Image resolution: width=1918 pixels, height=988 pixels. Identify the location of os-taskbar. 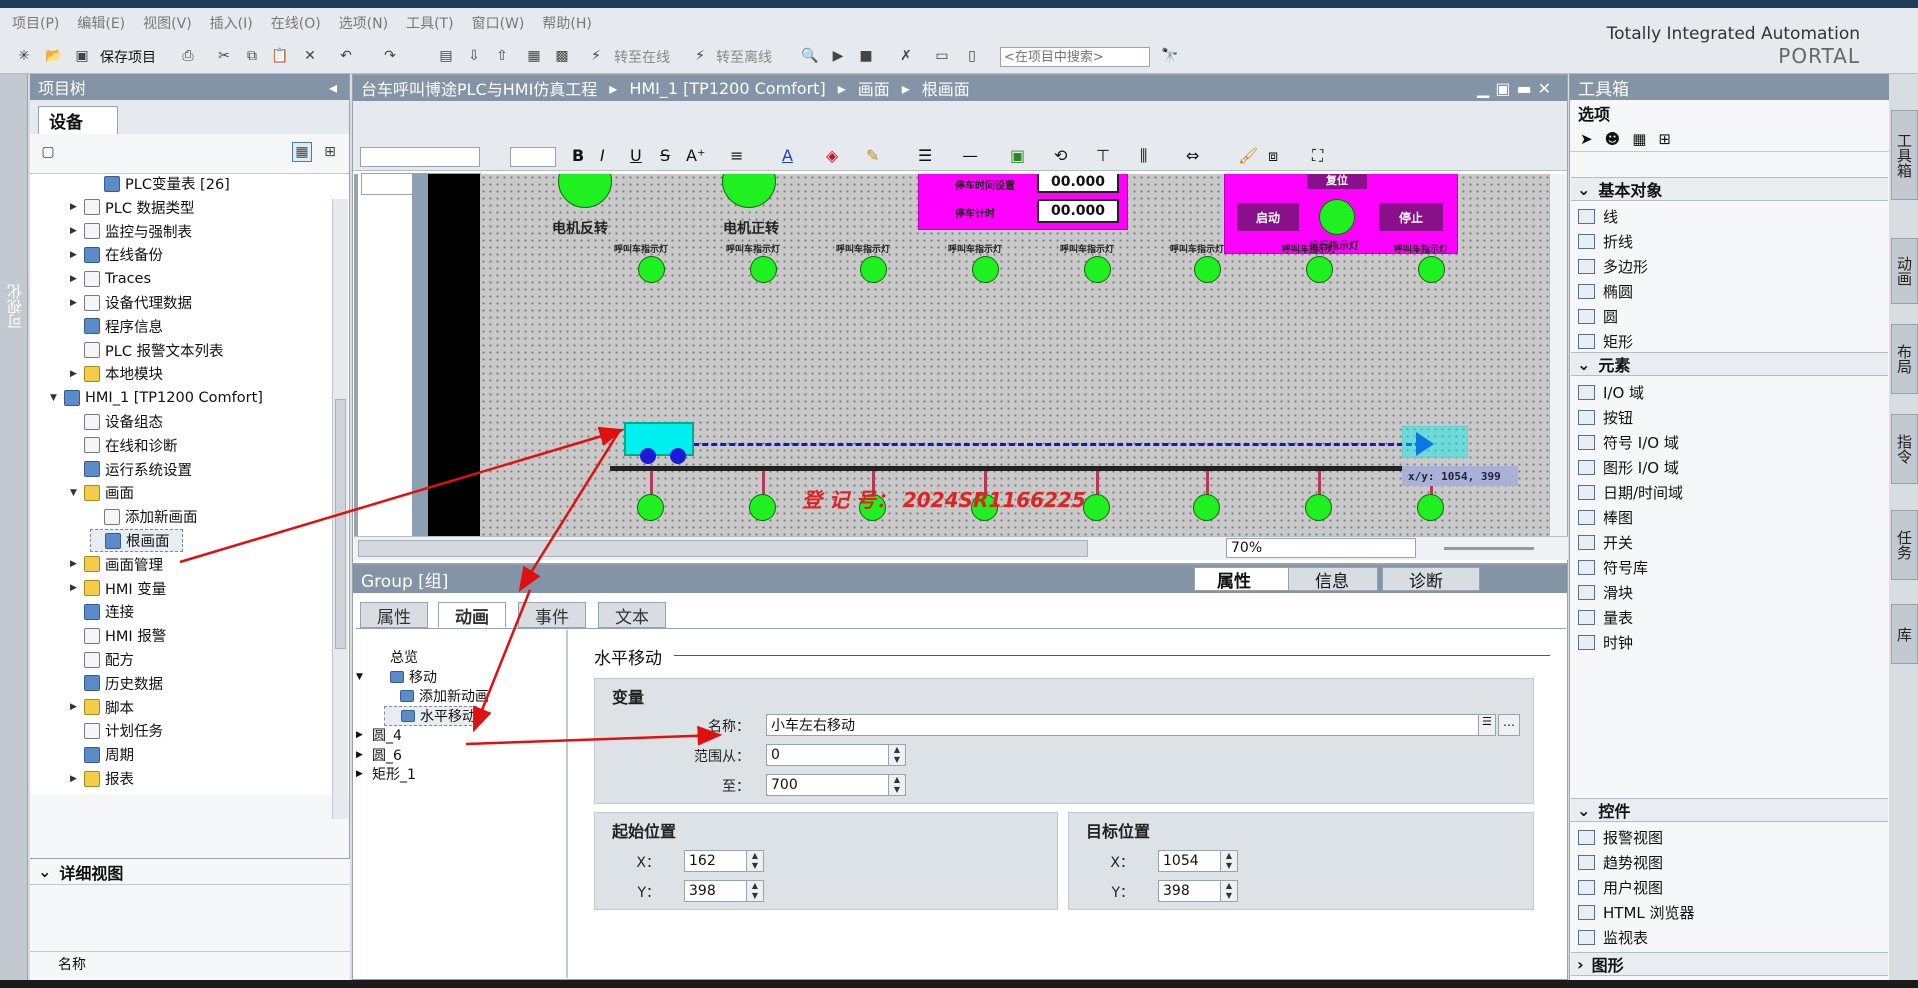
(959, 984).